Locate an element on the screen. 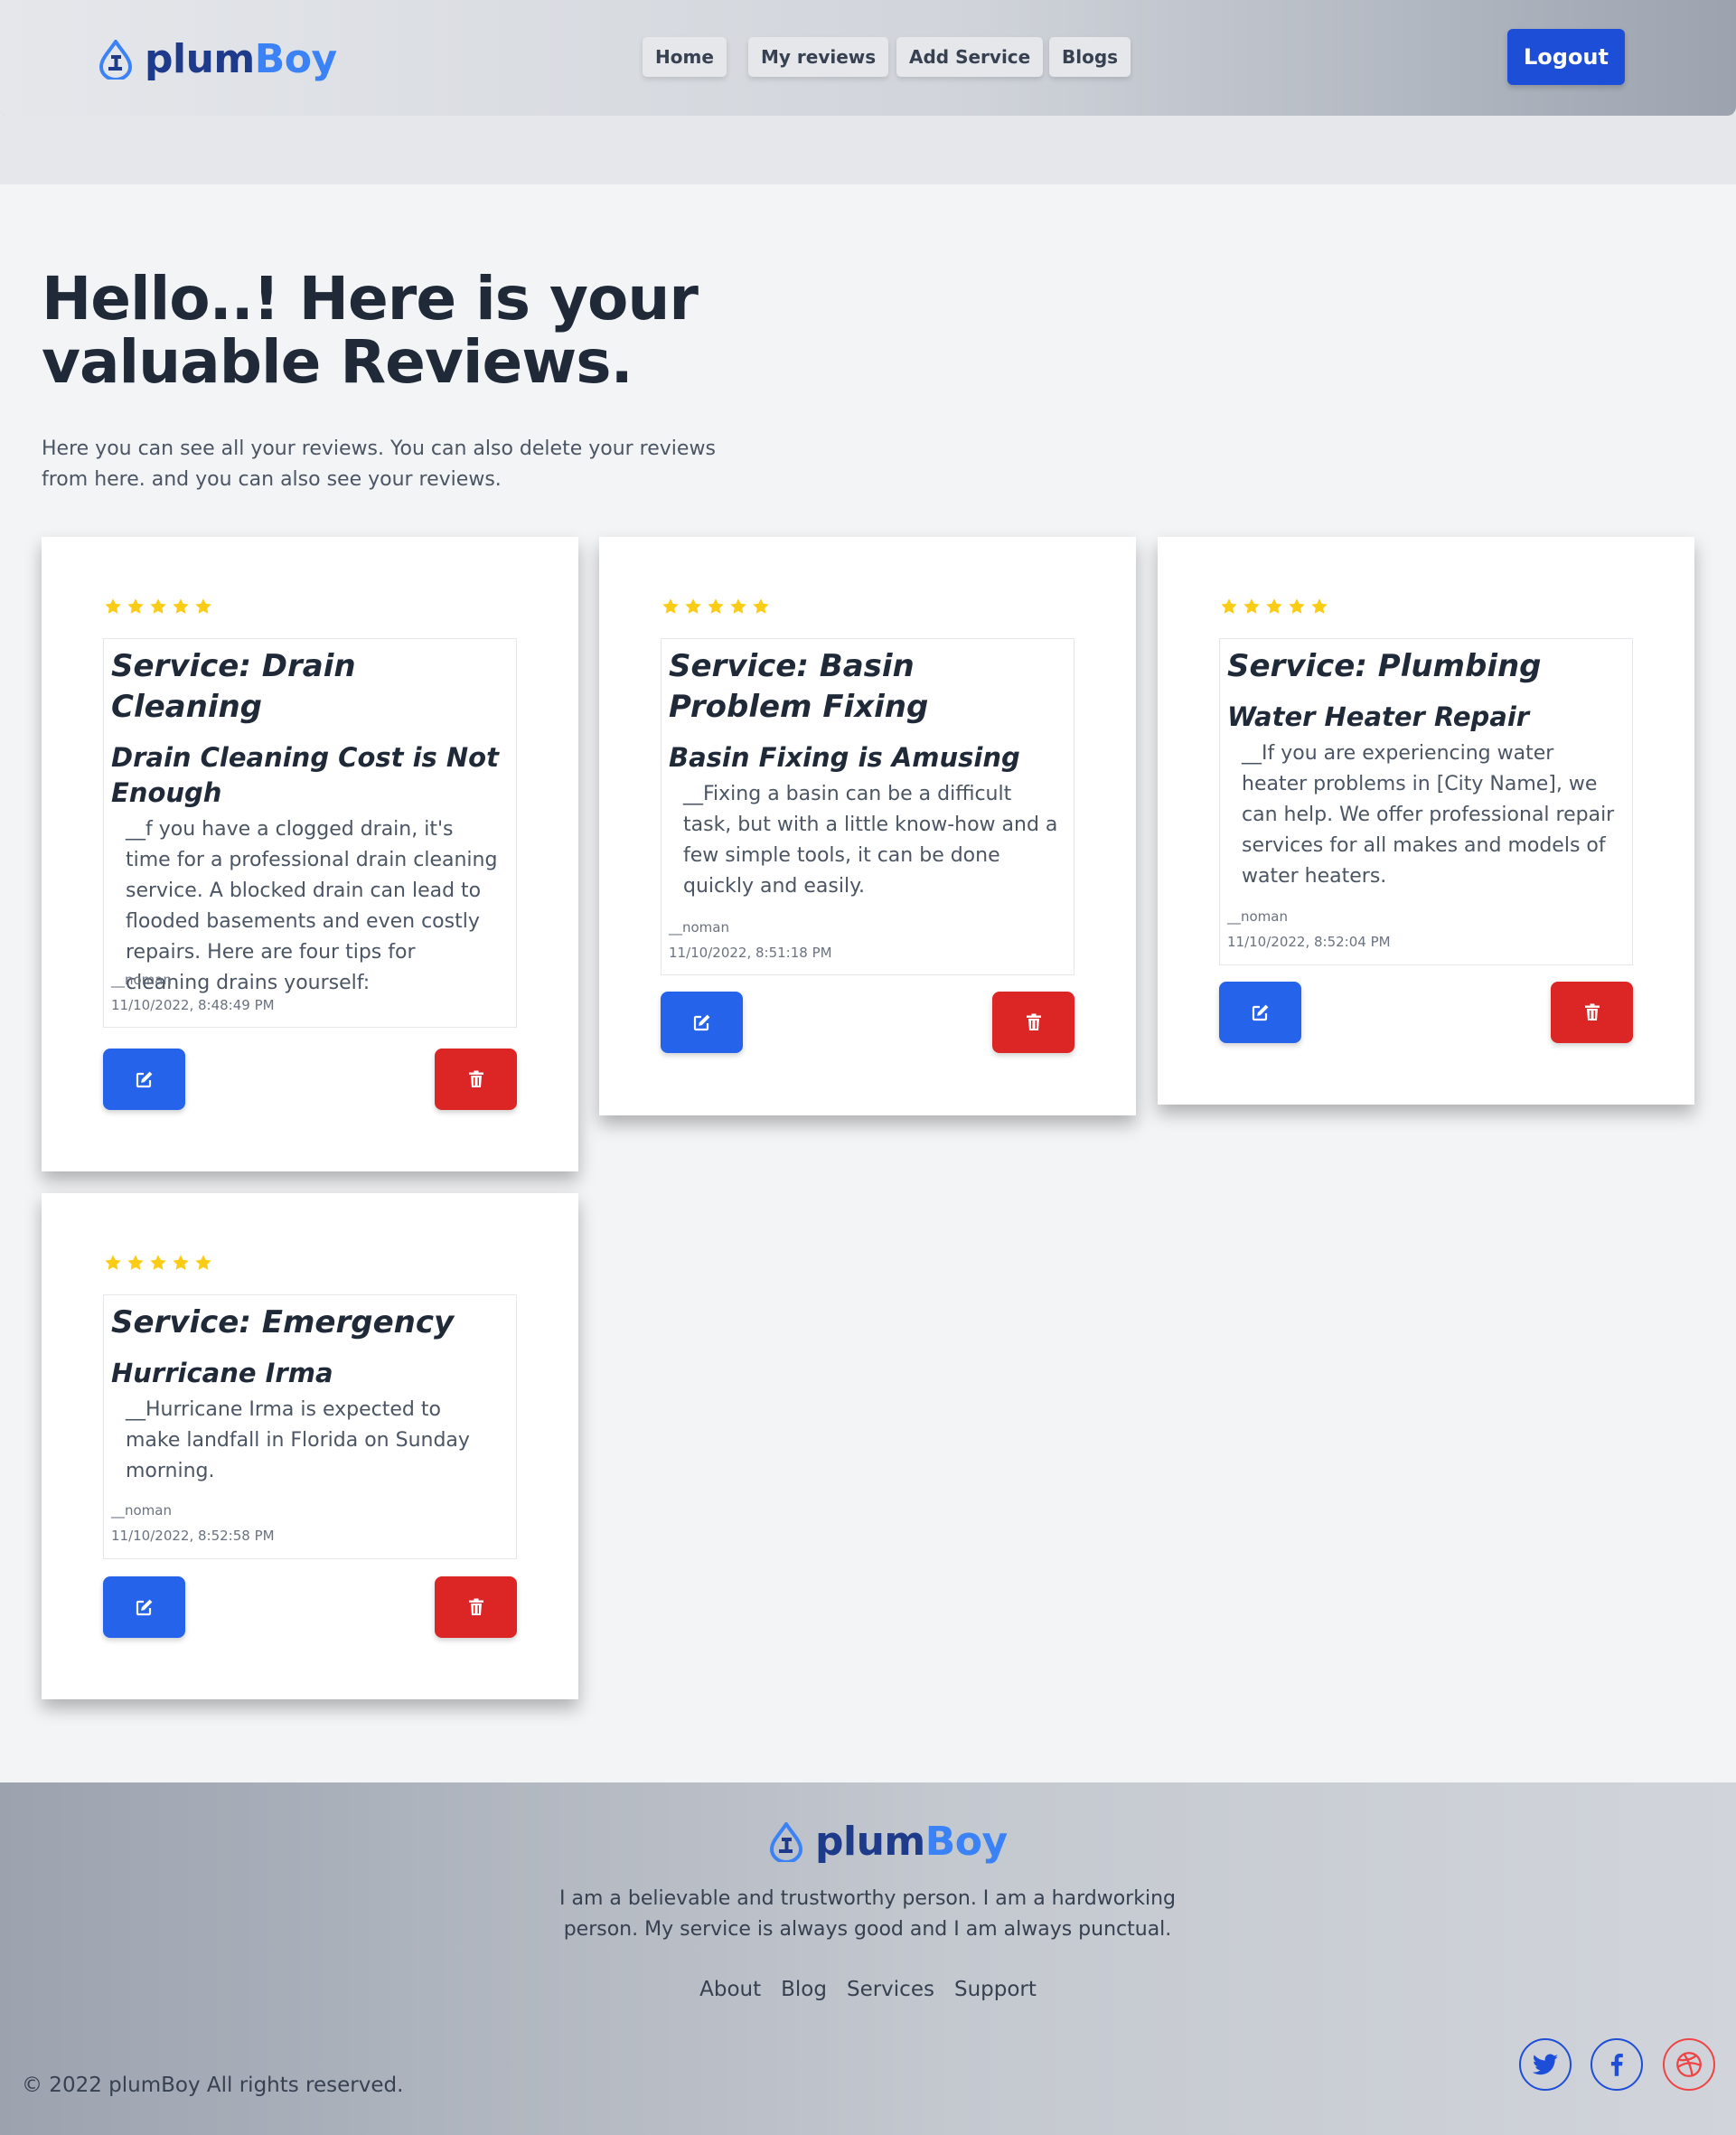 Image resolution: width=1736 pixels, height=2135 pixels. facebook-icon is located at coordinates (1616, 2064).